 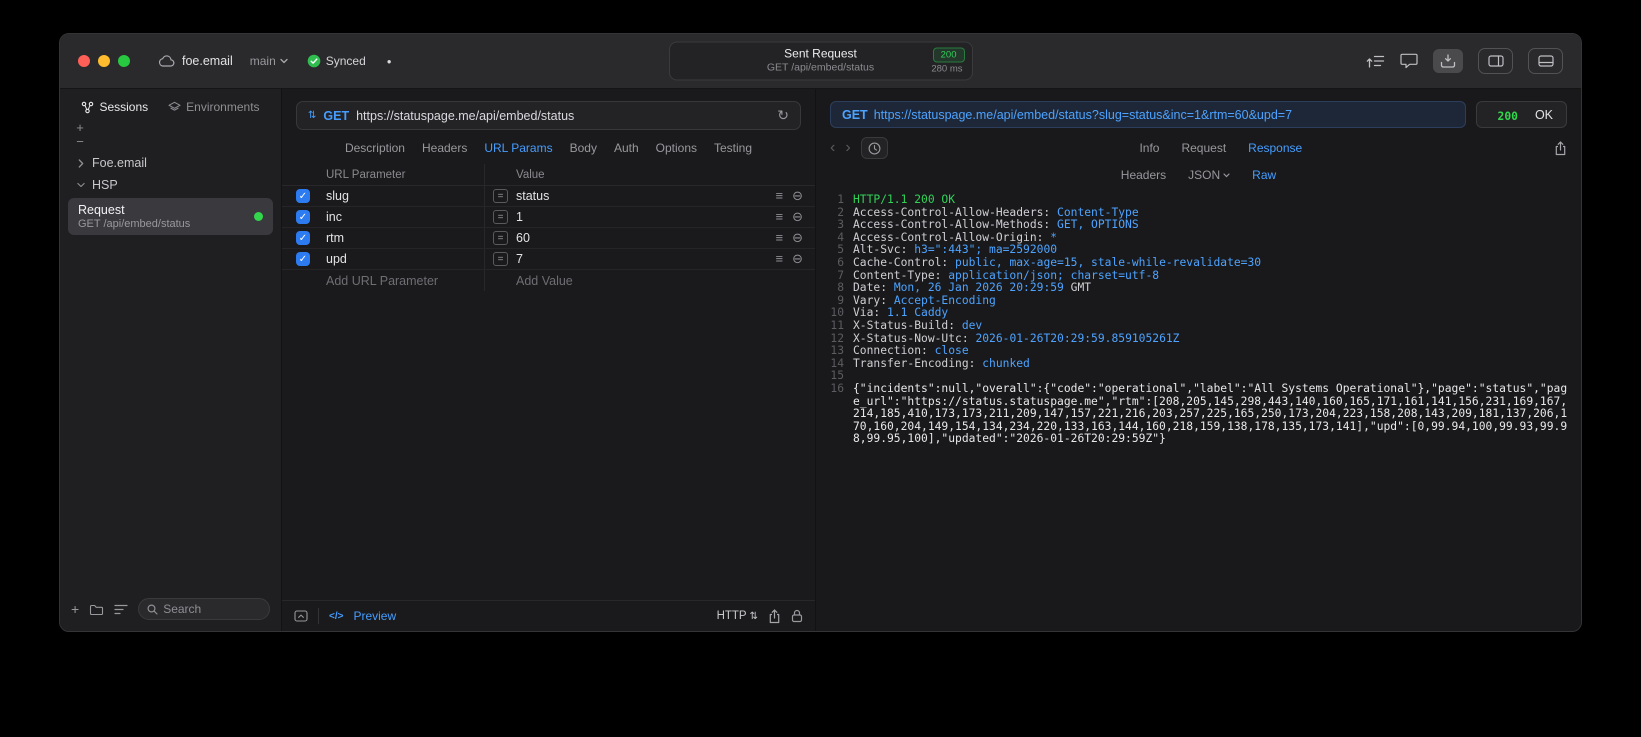 What do you see at coordinates (1264, 175) in the screenshot?
I see `response-subtab-raw: Raw` at bounding box center [1264, 175].